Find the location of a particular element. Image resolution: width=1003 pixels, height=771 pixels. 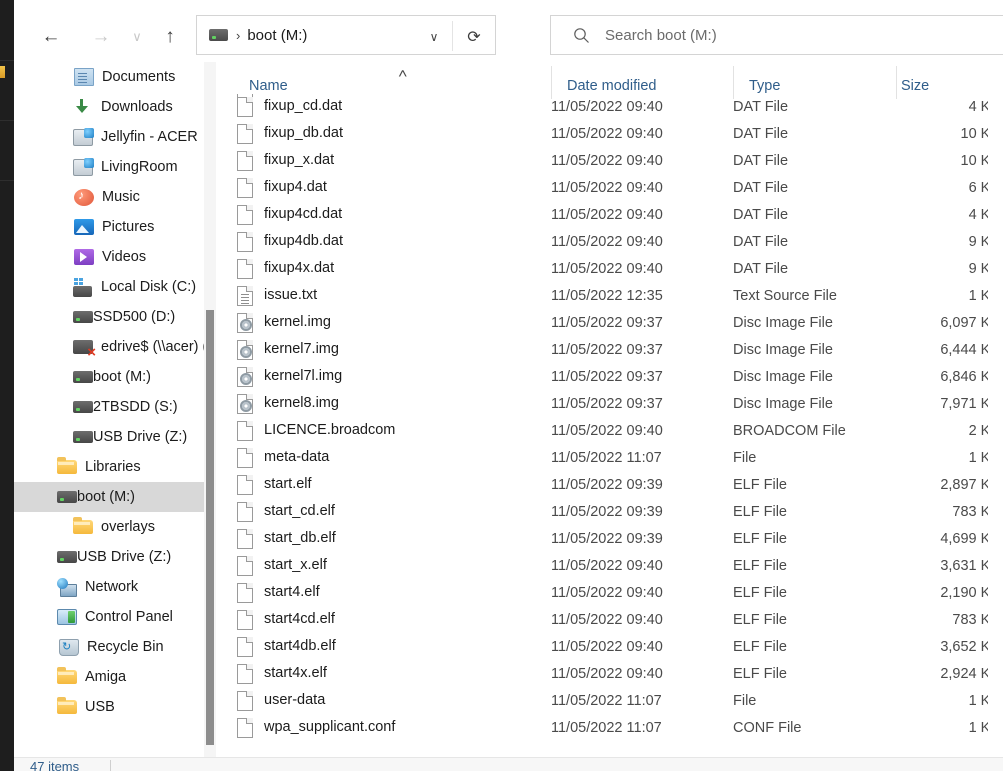

file-size: 3,631 KB is located at coordinates (970, 566).